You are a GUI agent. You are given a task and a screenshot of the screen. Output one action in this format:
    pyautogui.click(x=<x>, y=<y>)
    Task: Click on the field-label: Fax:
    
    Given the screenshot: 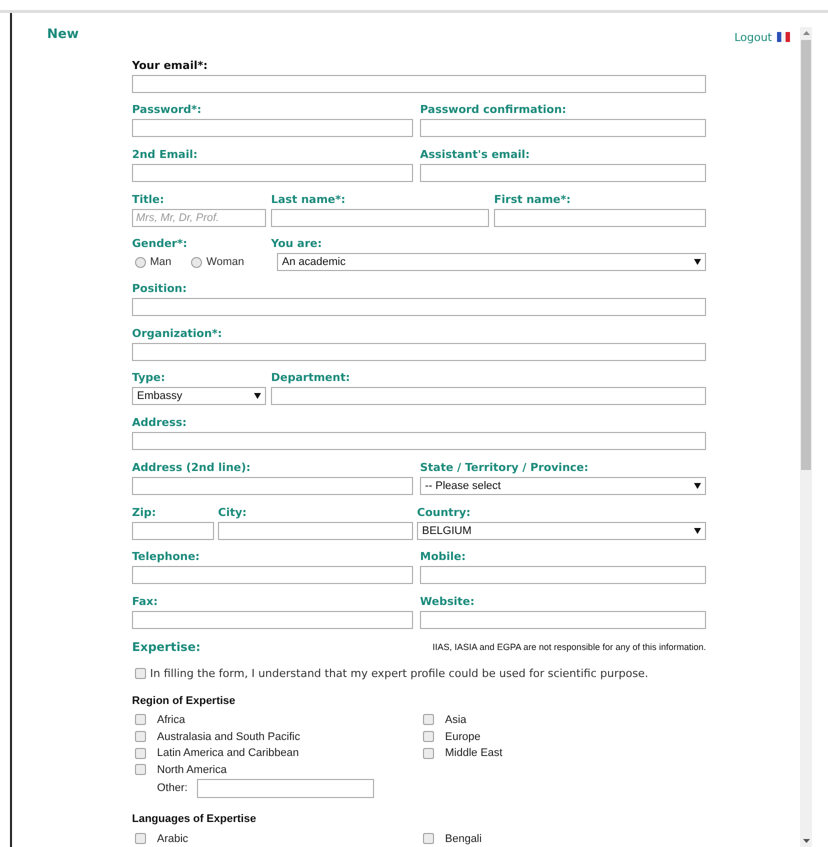 What is the action you would take?
    pyautogui.click(x=145, y=601)
    